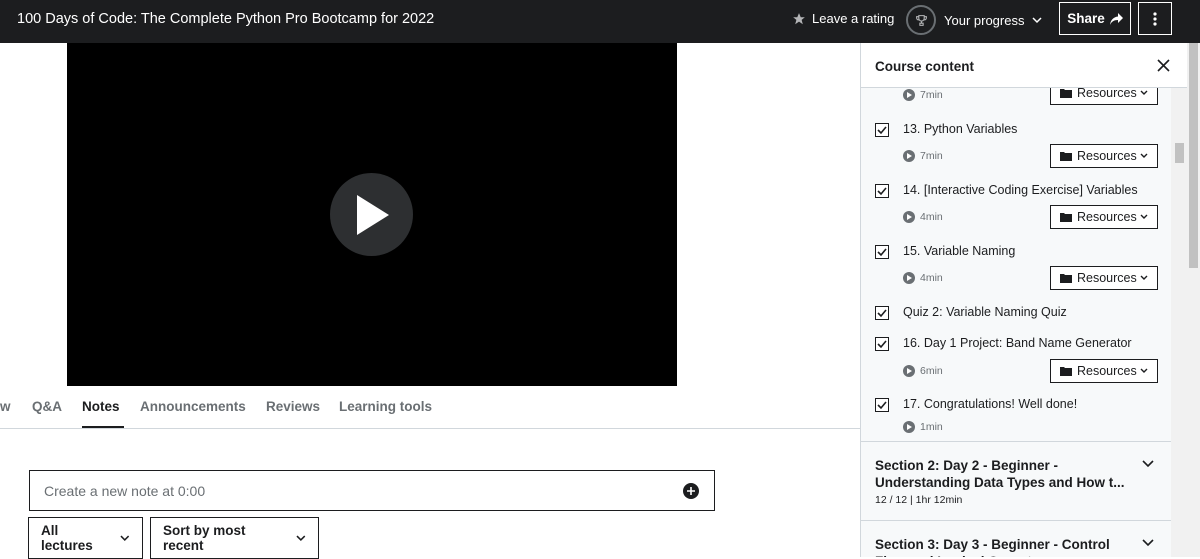 Image resolution: width=1200 pixels, height=559 pixels. What do you see at coordinates (1193, 155) in the screenshot?
I see `page-scroll-thumb` at bounding box center [1193, 155].